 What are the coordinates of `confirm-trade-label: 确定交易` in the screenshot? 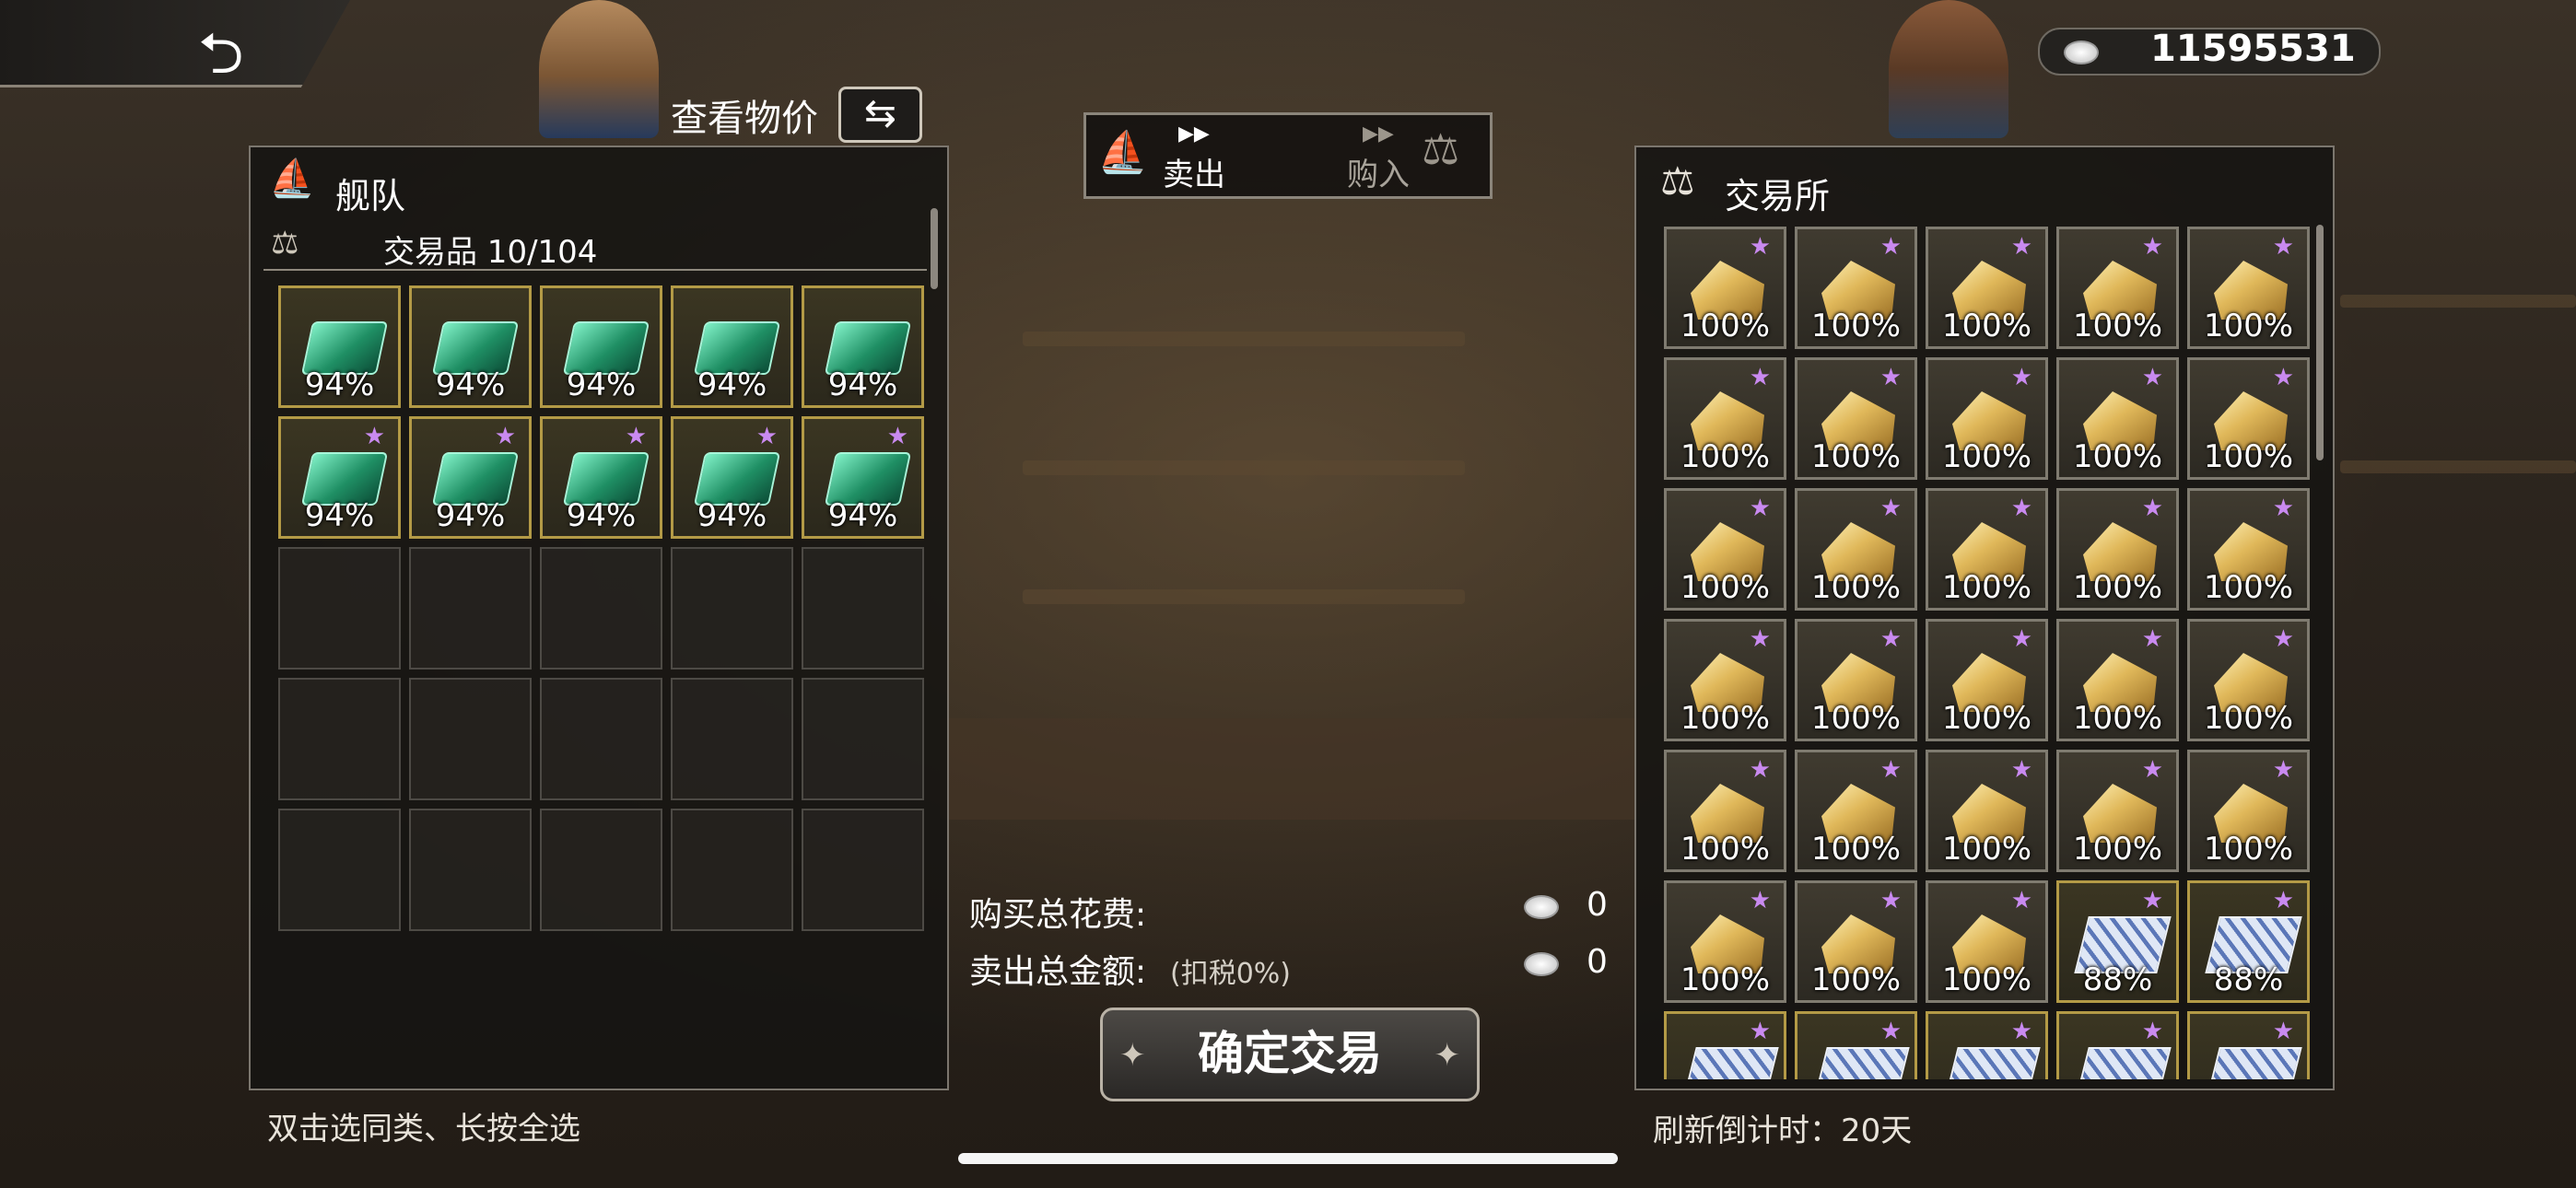 It's located at (1290, 1053).